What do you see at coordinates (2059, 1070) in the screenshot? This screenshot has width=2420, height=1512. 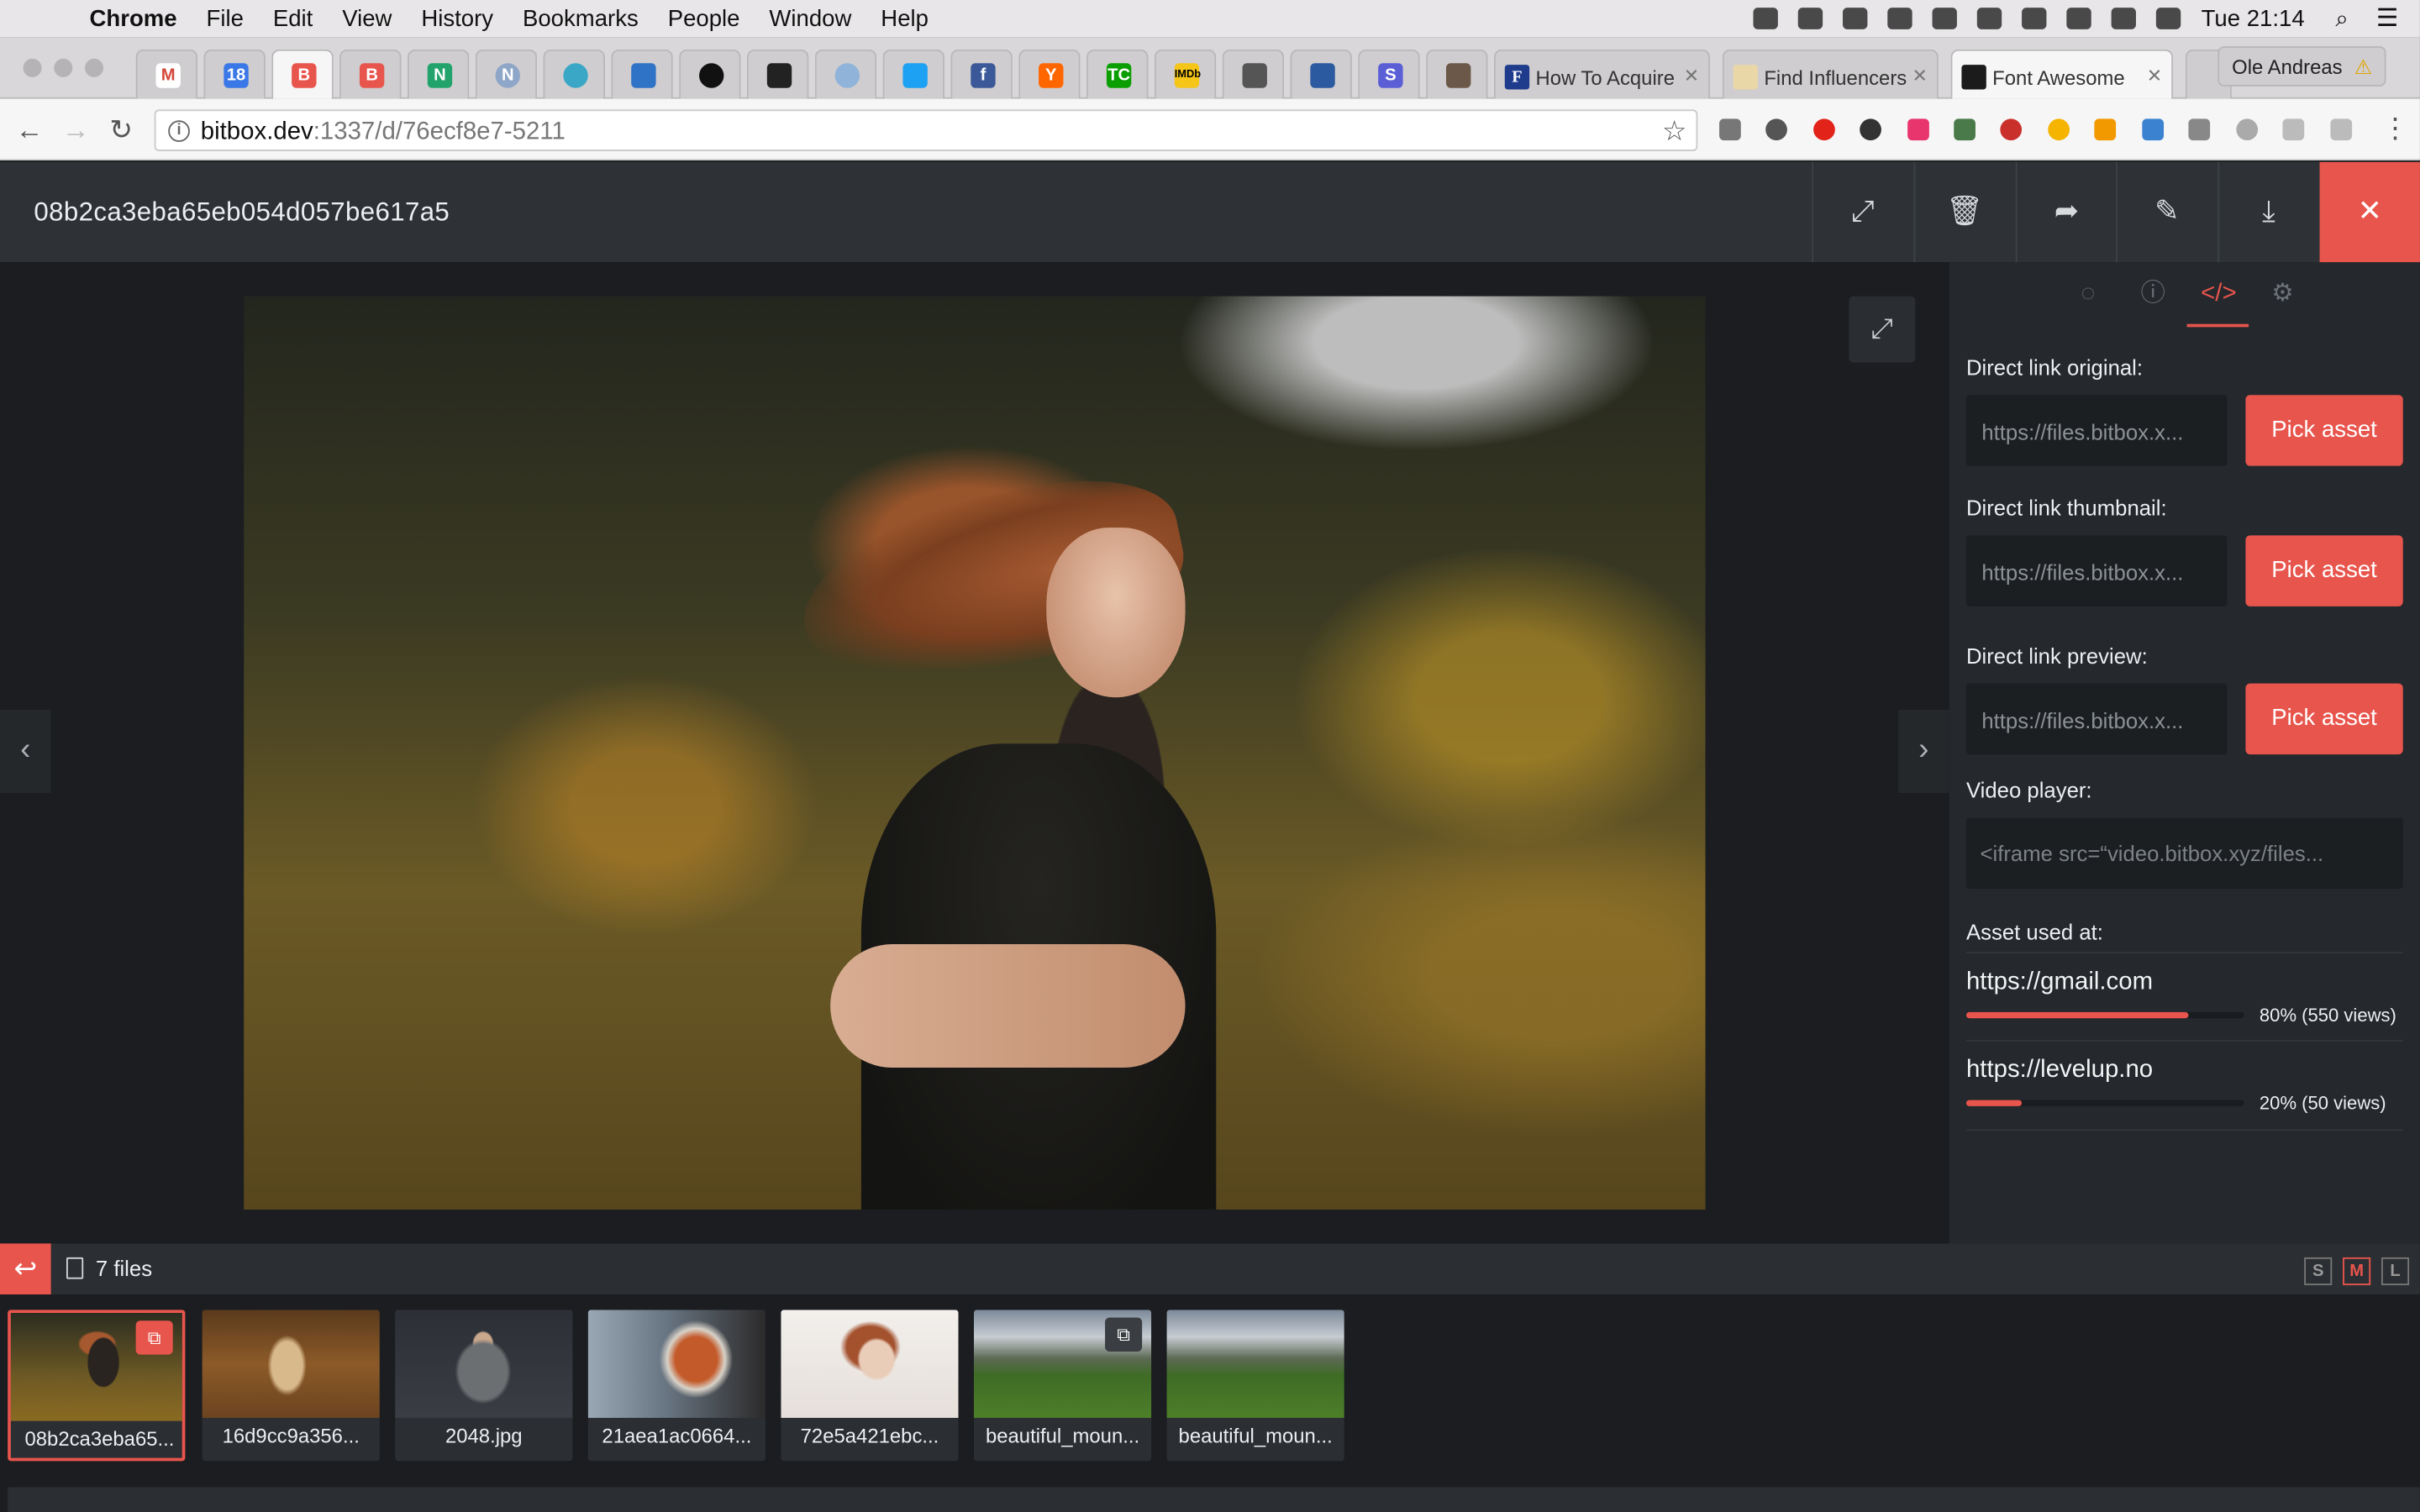 I see `usage-url: https://levelup.no` at bounding box center [2059, 1070].